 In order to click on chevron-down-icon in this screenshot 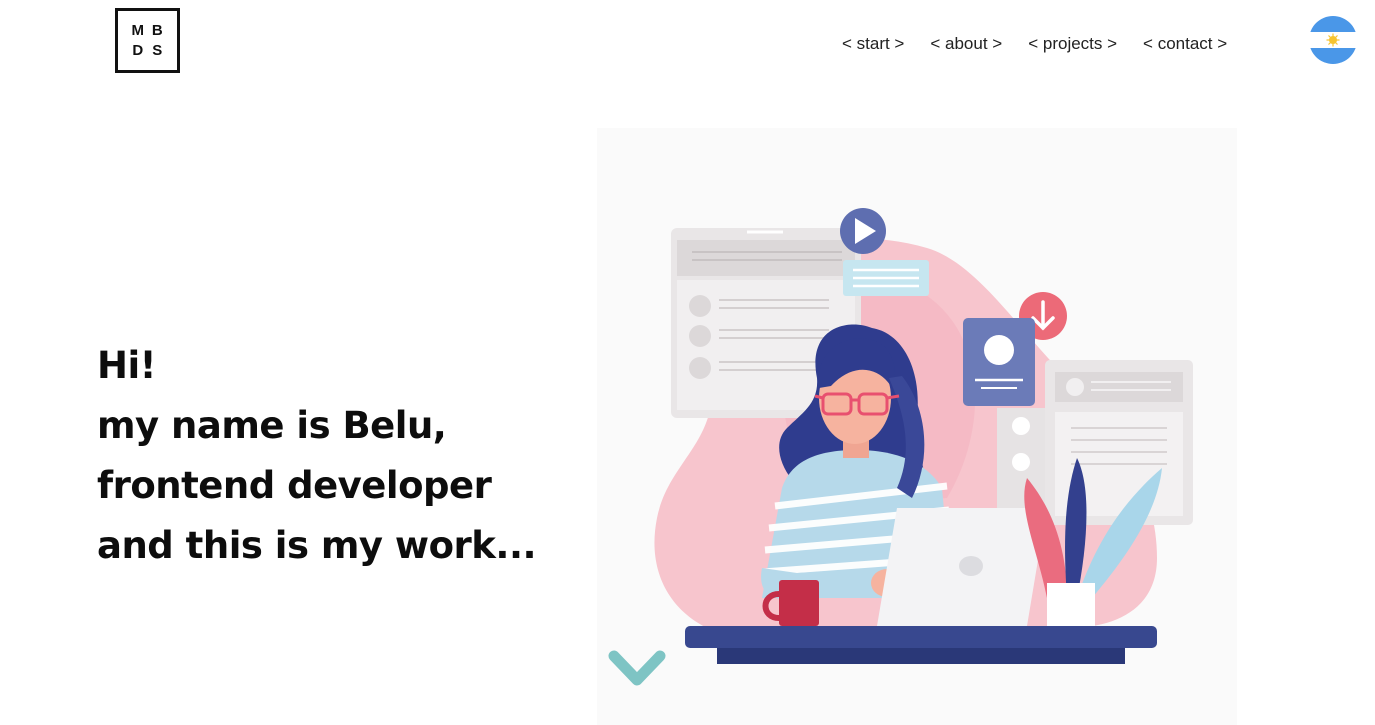, I will do `click(637, 671)`.